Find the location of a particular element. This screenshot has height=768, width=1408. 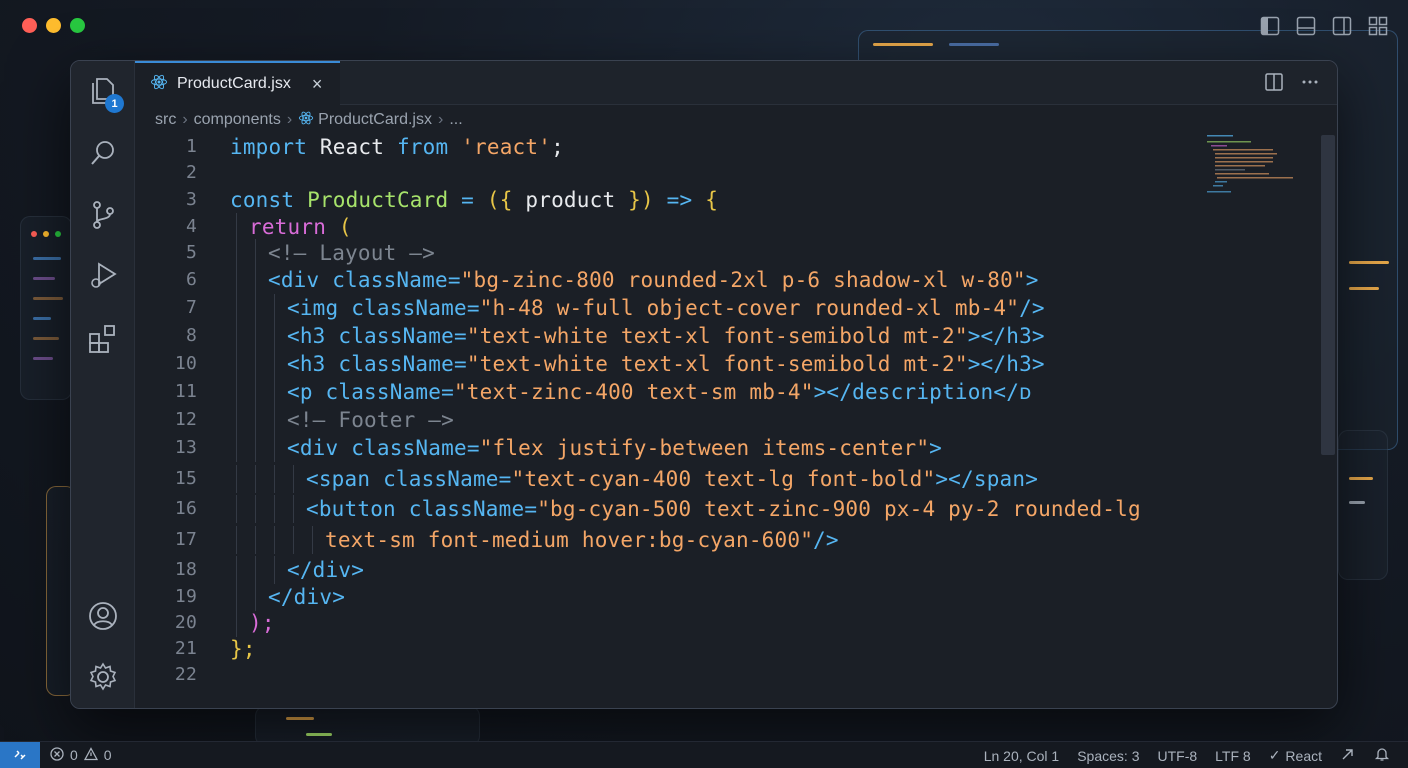

indentation: Spaces: 3 is located at coordinates (1108, 756).